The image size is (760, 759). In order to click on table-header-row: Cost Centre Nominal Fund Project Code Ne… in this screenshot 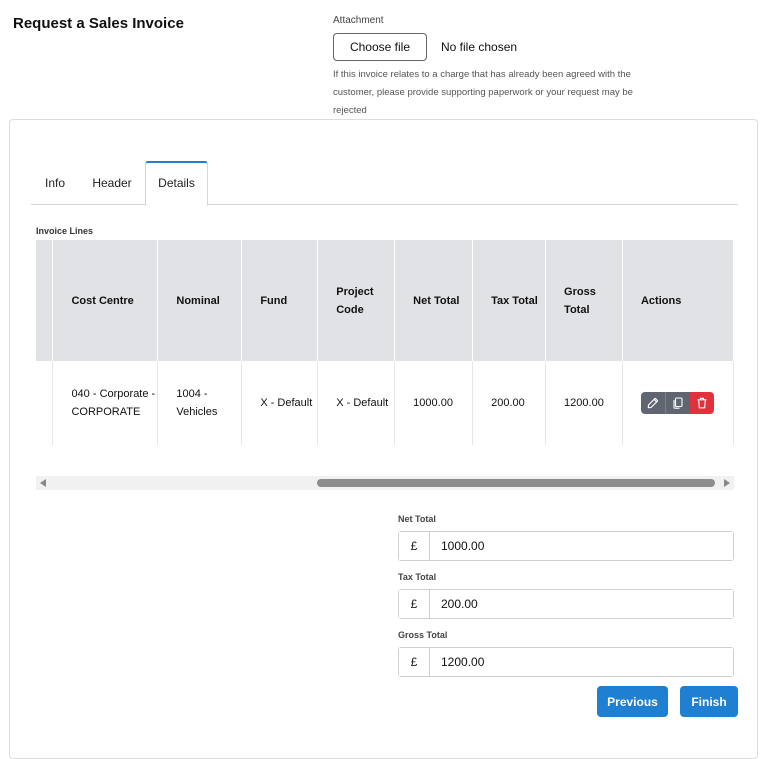, I will do `click(385, 300)`.